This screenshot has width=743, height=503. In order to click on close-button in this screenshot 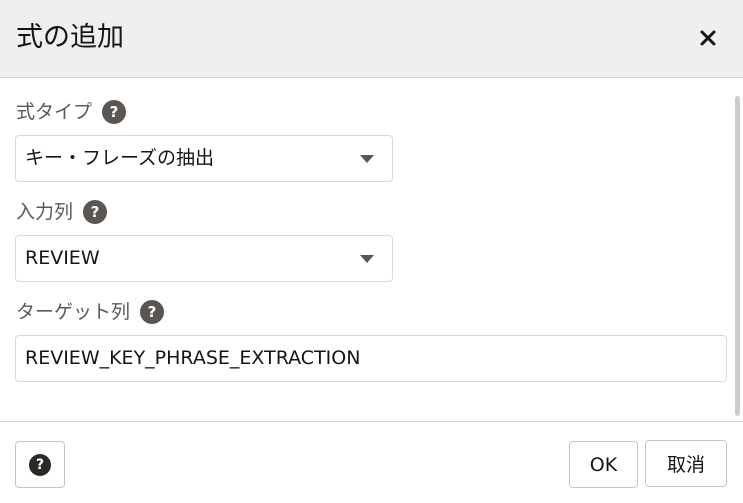, I will do `click(708, 38)`.